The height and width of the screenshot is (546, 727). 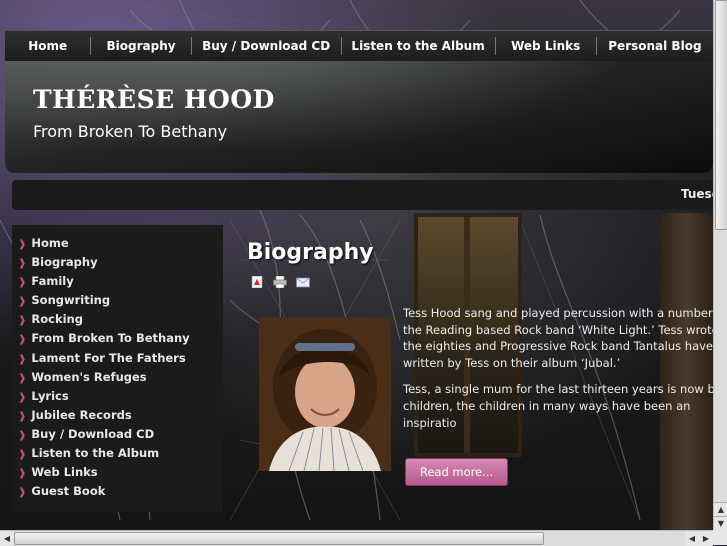 What do you see at coordinates (706, 538) in the screenshot?
I see `scroll-right-icon: ▶` at bounding box center [706, 538].